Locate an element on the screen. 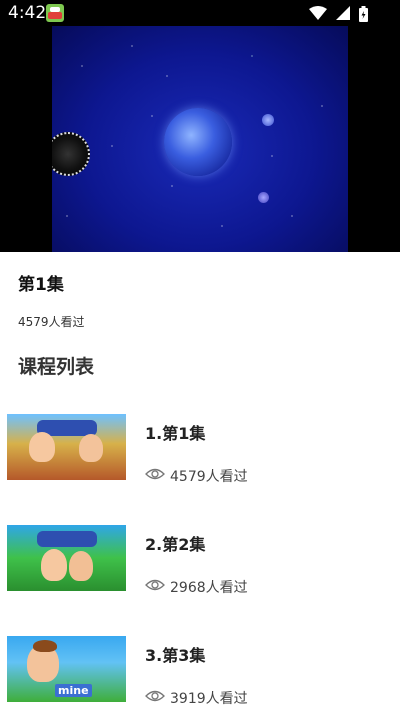 The image size is (400, 716). thumbnail-caption: mine is located at coordinates (73, 690).